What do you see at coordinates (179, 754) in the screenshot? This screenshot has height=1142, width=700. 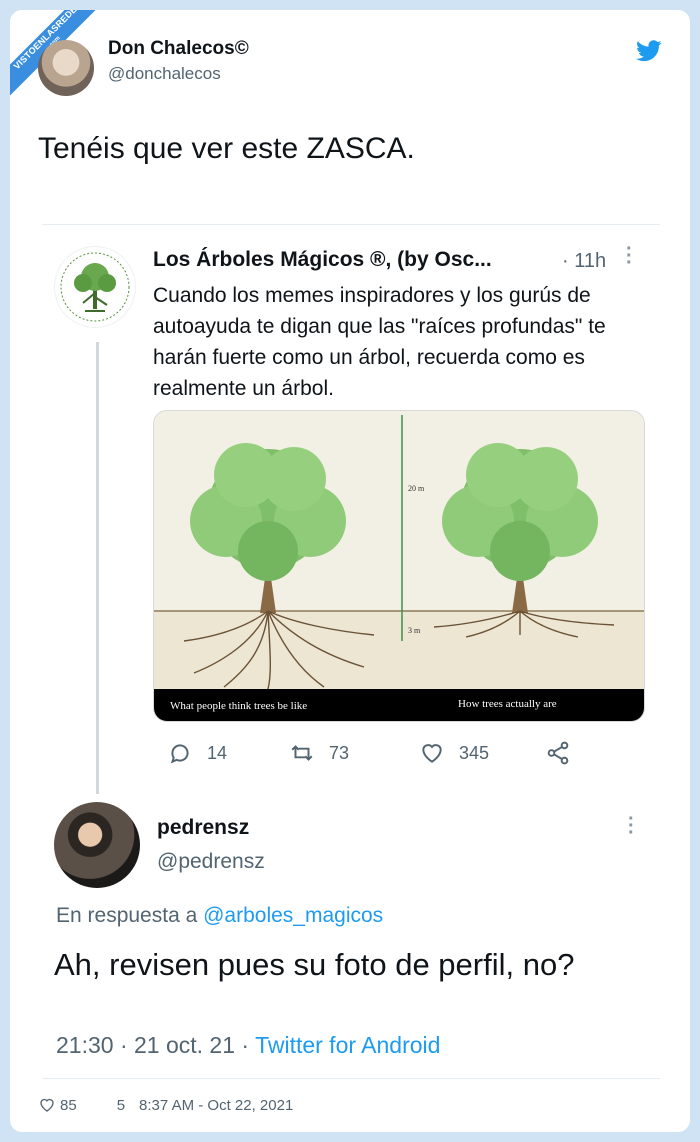 I see `reply-icon` at bounding box center [179, 754].